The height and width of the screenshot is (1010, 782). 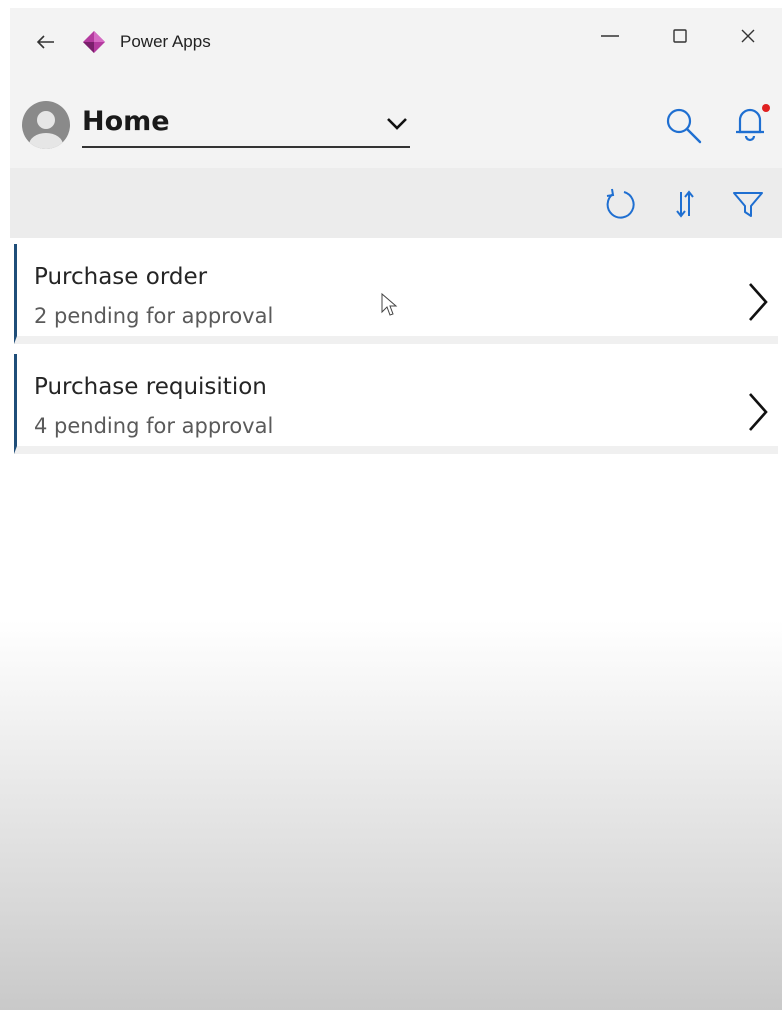 I want to click on search-icon, so click(x=684, y=126).